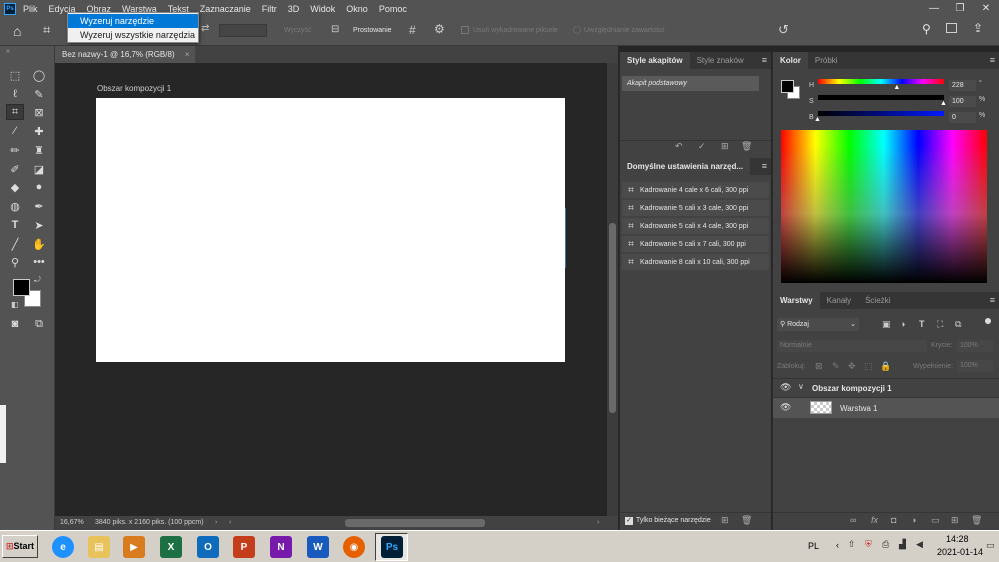 The height and width of the screenshot is (562, 999). What do you see at coordinates (15, 187) in the screenshot?
I see `paint-bucket-icon: ◆` at bounding box center [15, 187].